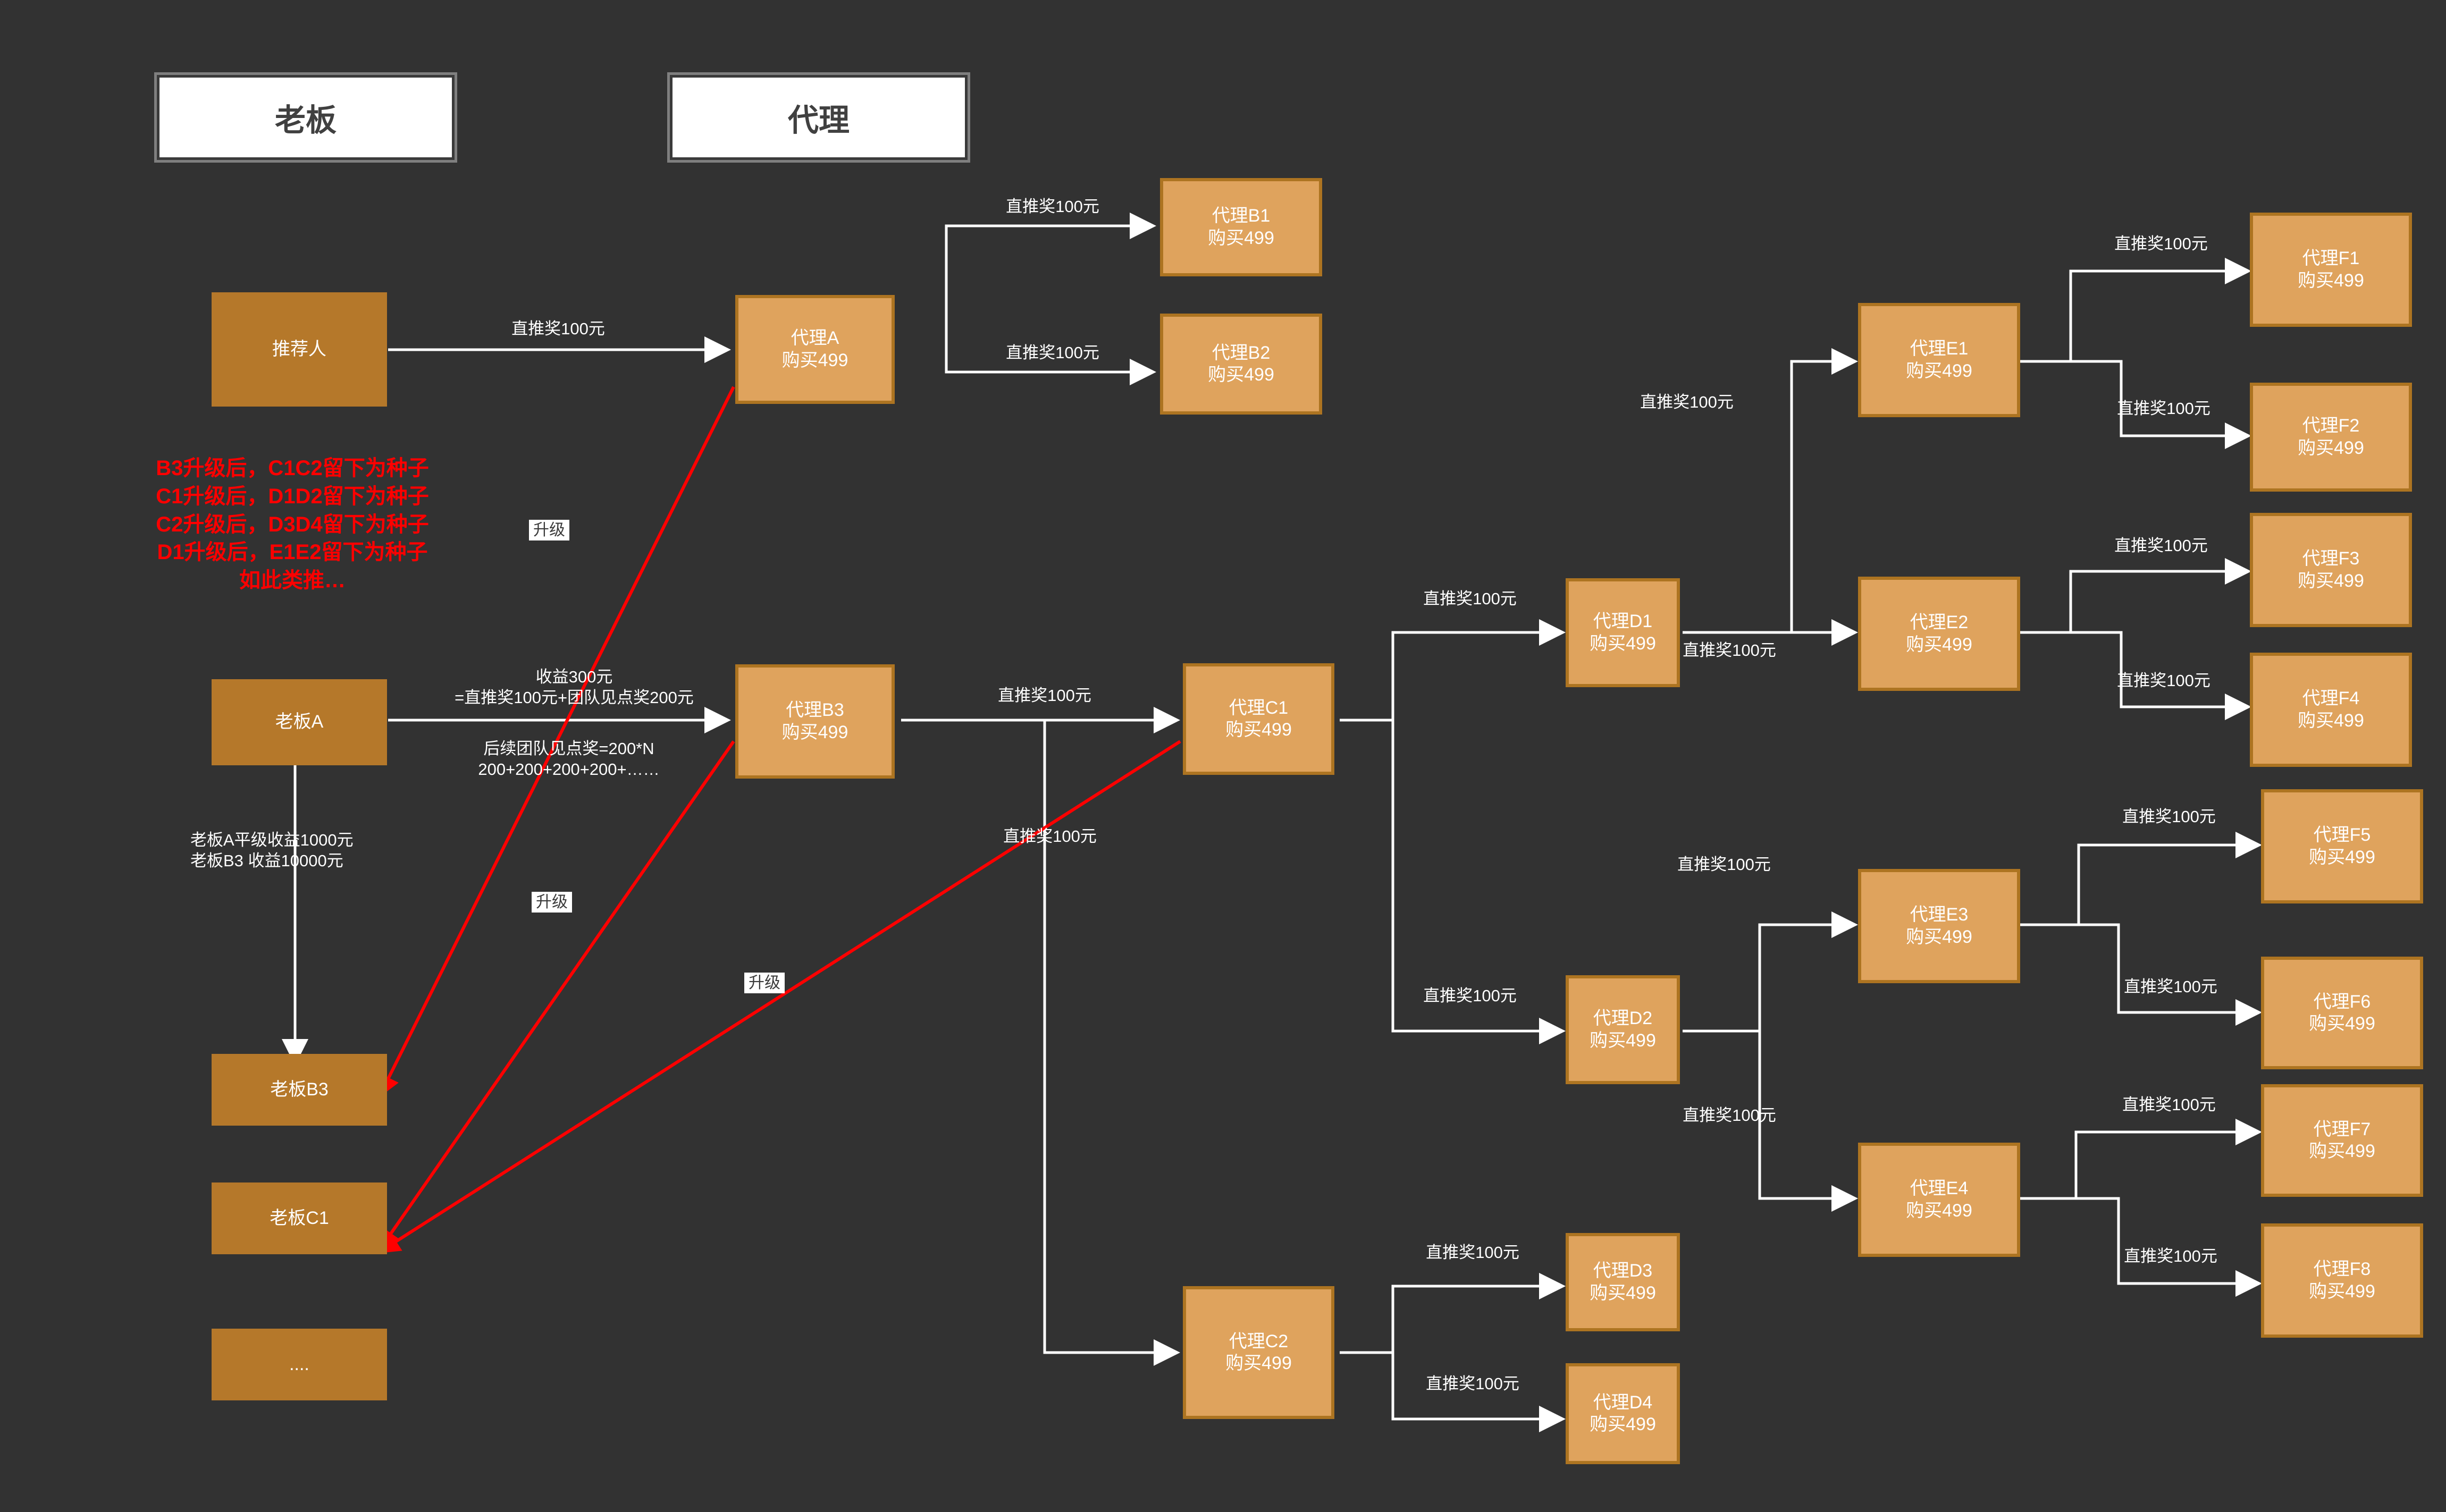  Describe the element at coordinates (2161, 545) in the screenshot. I see `edge-label-e2-to-f3: 直推奖100元` at that location.